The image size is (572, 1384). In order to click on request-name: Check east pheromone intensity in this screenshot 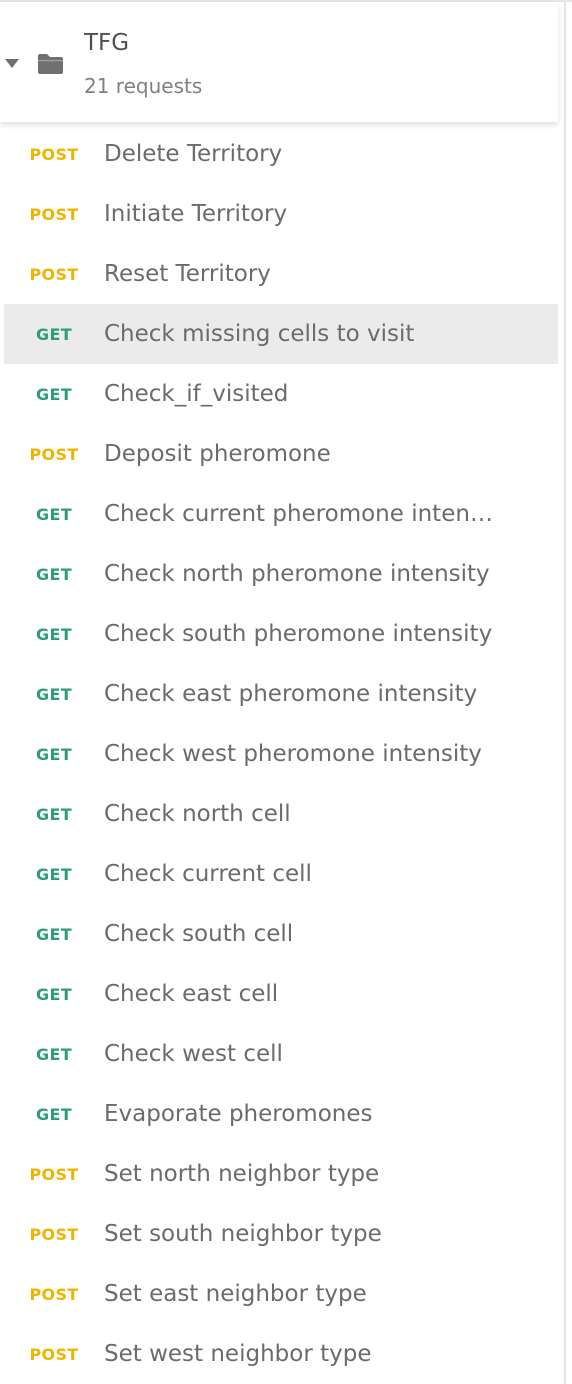, I will do `click(291, 694)`.